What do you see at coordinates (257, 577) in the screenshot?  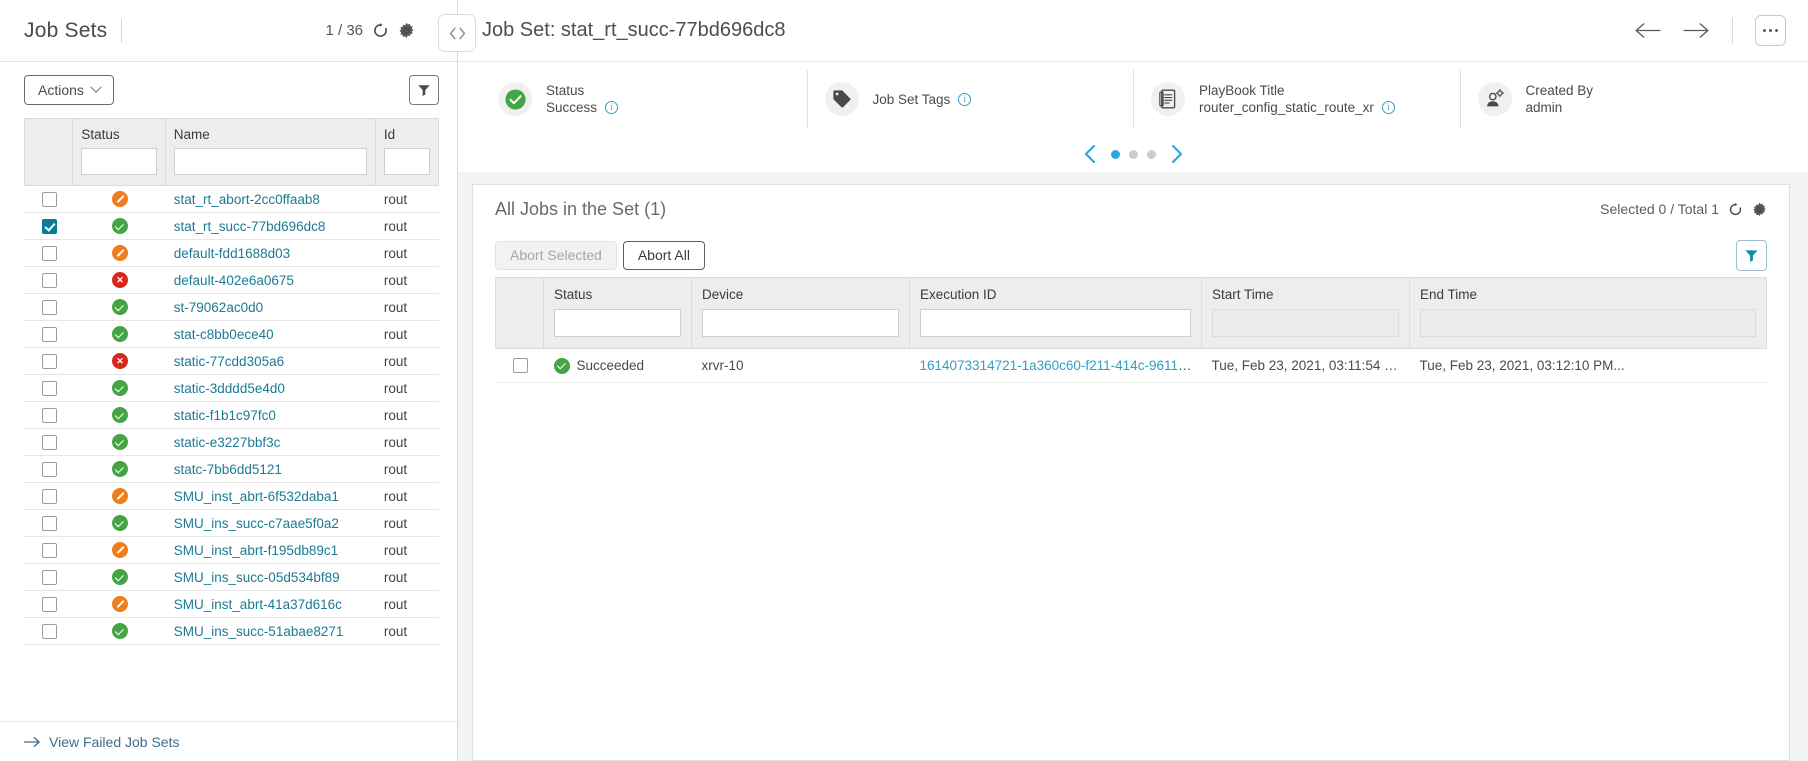 I see `job-set-link: SMU_ins_succ-05d534bf89` at bounding box center [257, 577].